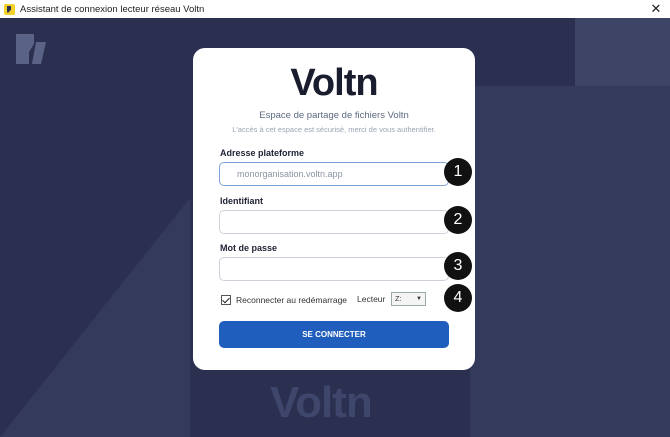 The height and width of the screenshot is (437, 670). I want to click on background-tile, so click(622, 52).